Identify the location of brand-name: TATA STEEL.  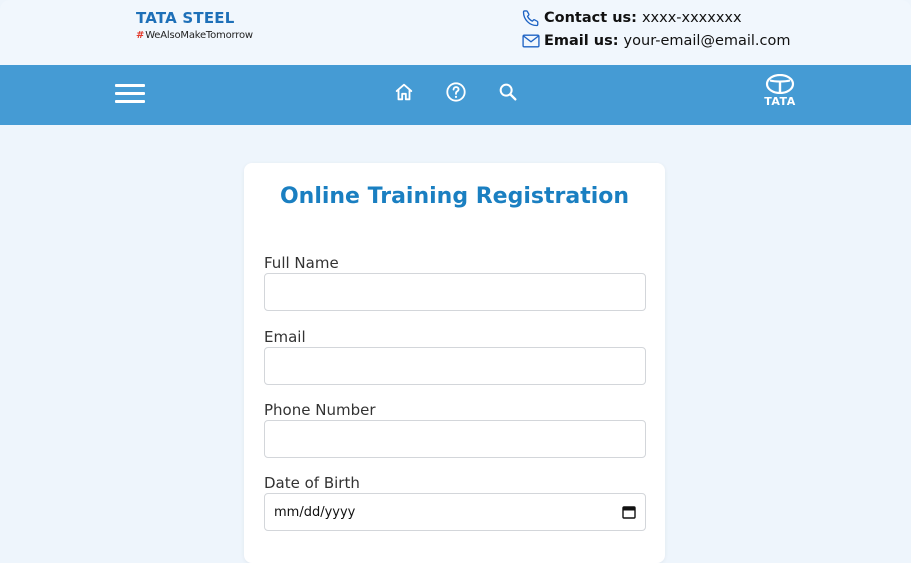
(185, 18).